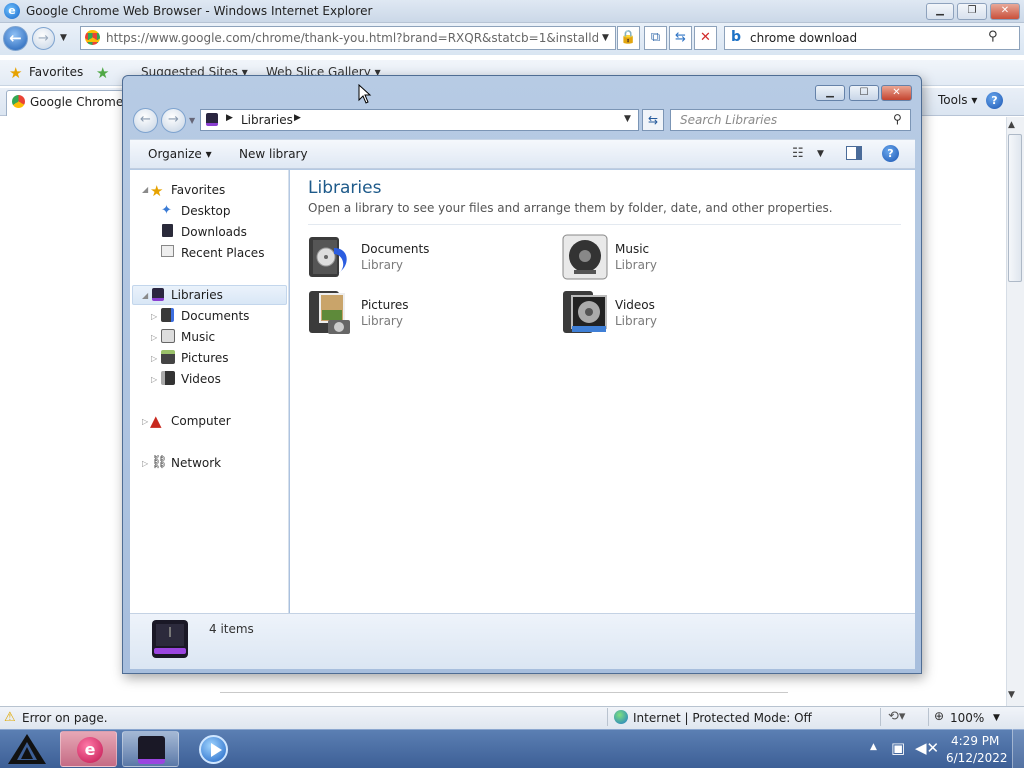  Describe the element at coordinates (635, 305) in the screenshot. I see `library-name: Videos` at that location.